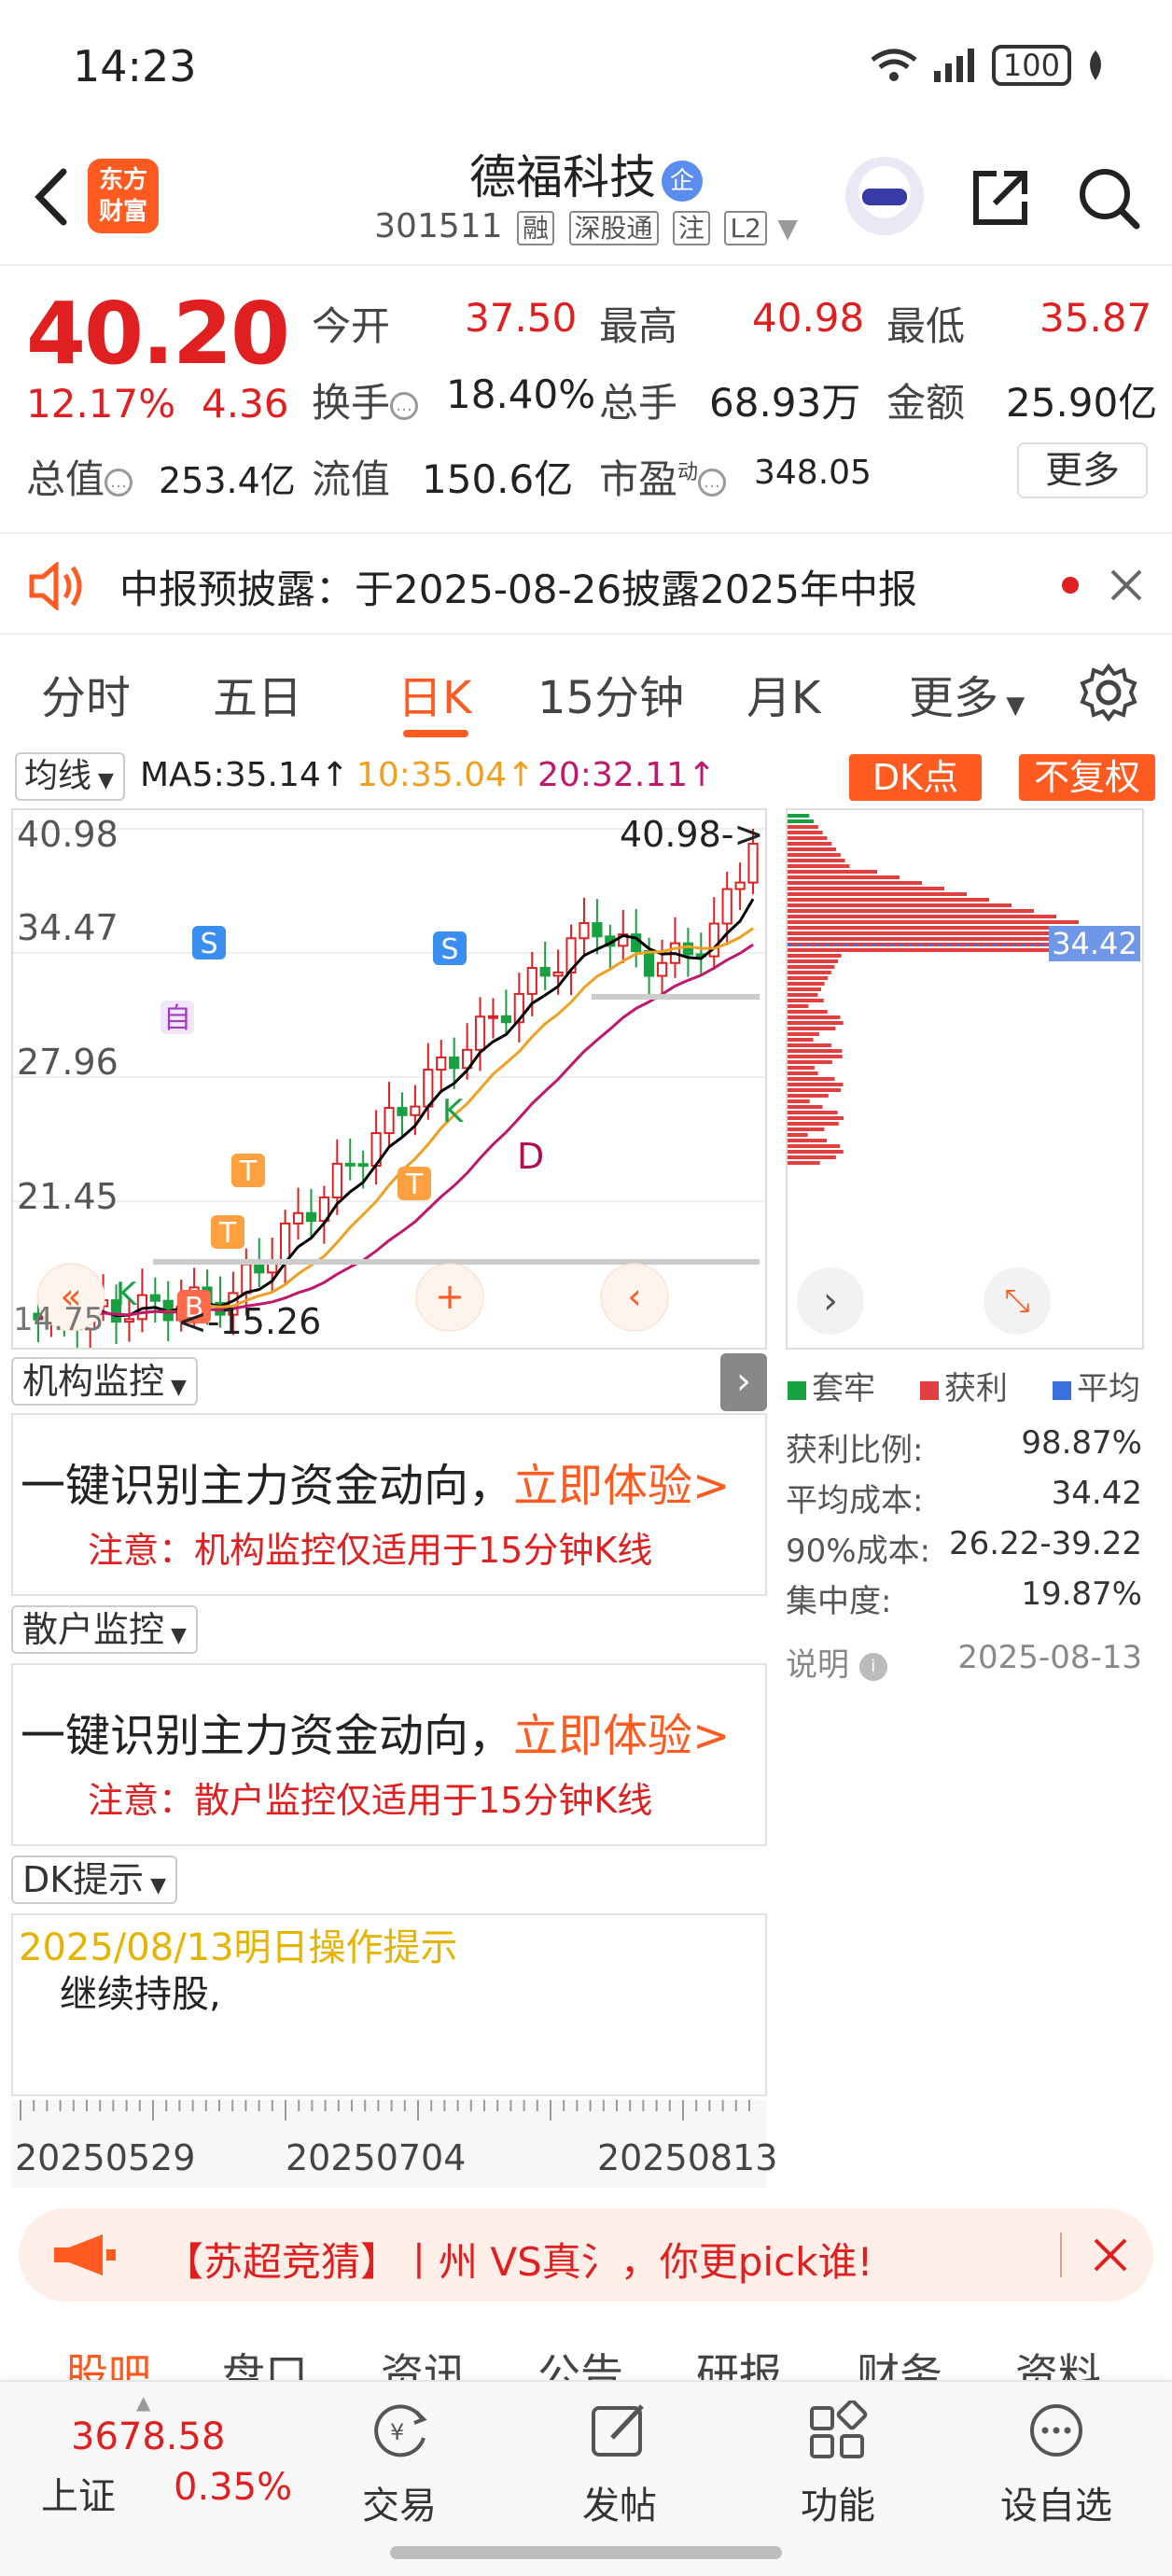  What do you see at coordinates (389, 1504) in the screenshot?
I see `inst-monitor-box: 一键识别主力资金动向，立即体验> 注意：机构监控仅适用于15分钟K线` at bounding box center [389, 1504].